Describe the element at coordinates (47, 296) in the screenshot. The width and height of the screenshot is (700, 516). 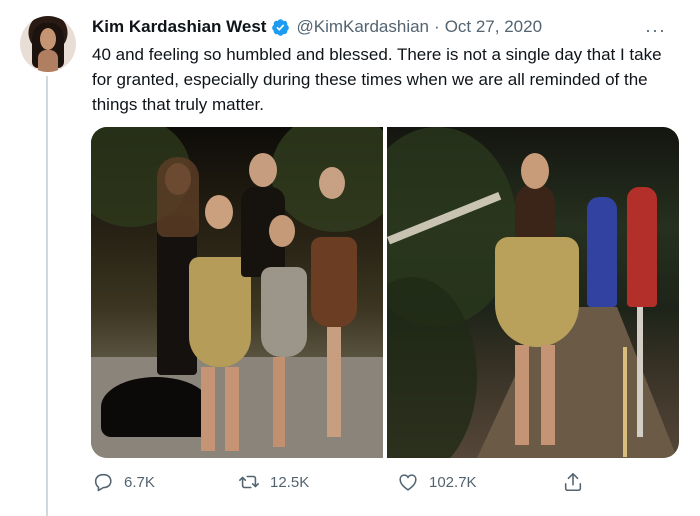
I see `thread-line` at that location.